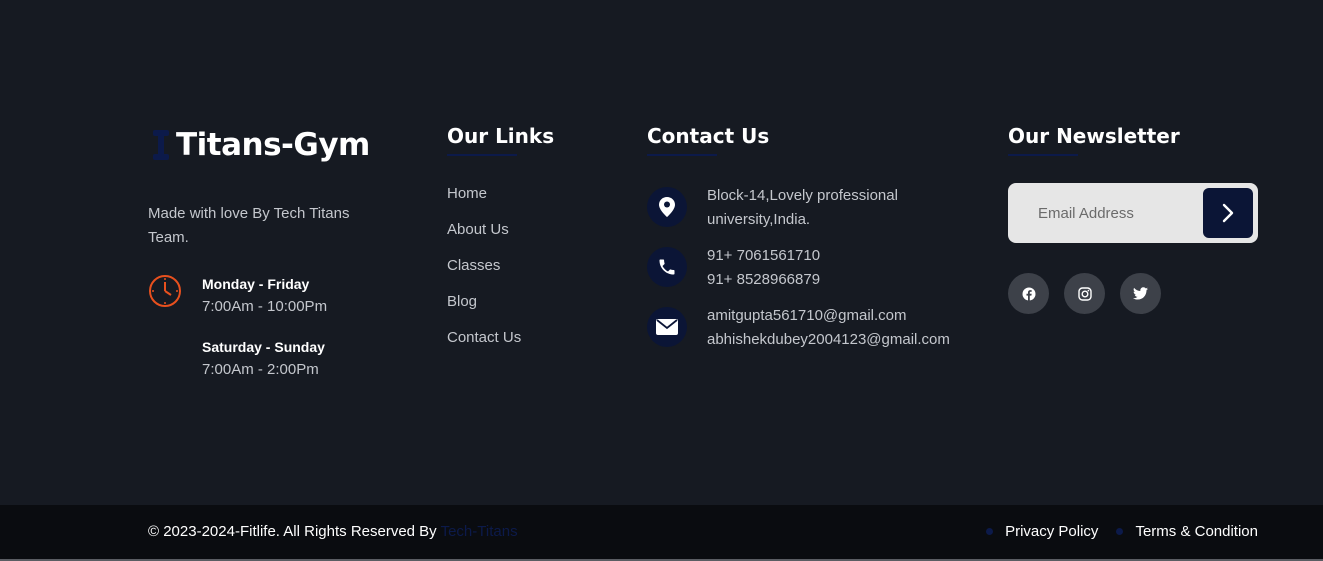 The height and width of the screenshot is (561, 1323). Describe the element at coordinates (501, 136) in the screenshot. I see `links-heading: Our Links` at that location.